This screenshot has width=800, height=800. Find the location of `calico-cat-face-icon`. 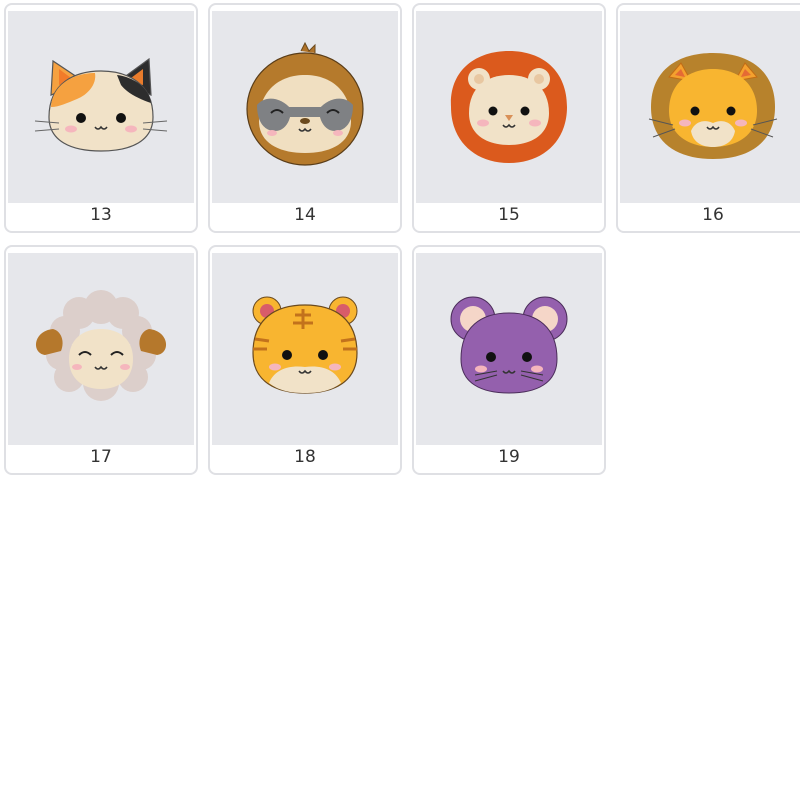

calico-cat-face-icon is located at coordinates (101, 104).